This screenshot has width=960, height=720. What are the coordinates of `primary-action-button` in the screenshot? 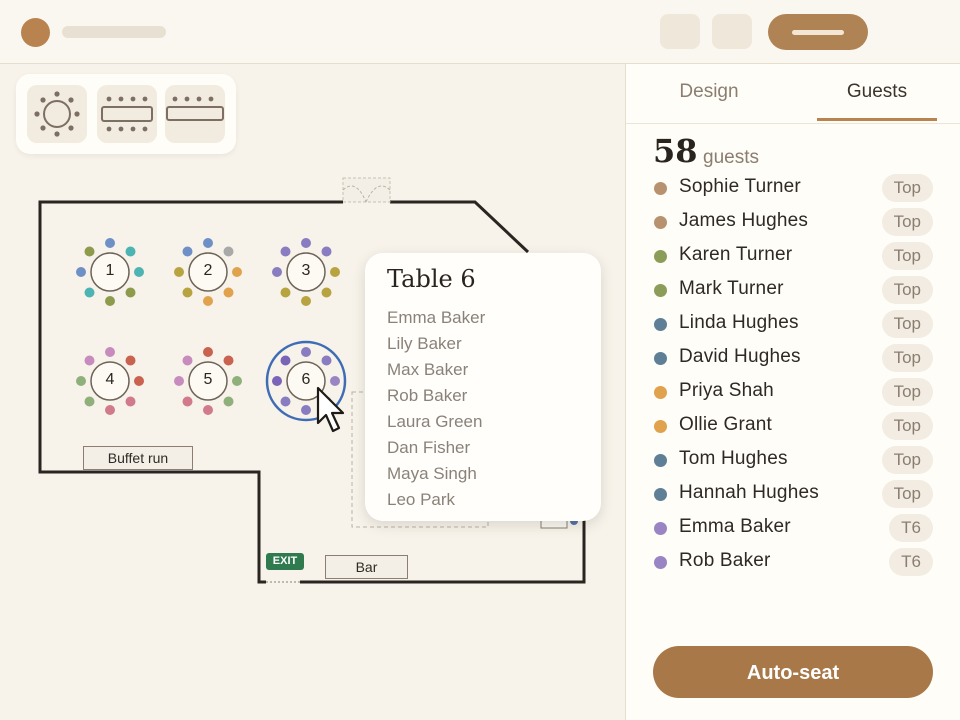 It's located at (818, 32).